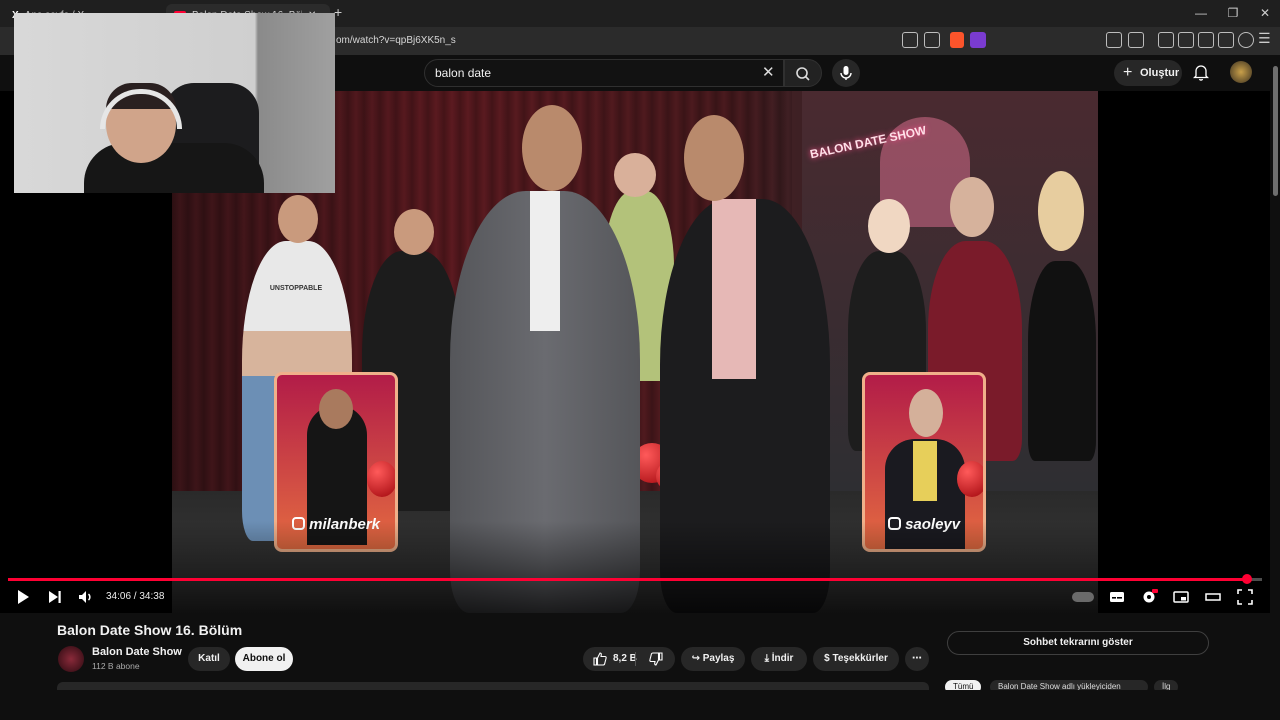 The height and width of the screenshot is (720, 1280). What do you see at coordinates (972, 207) in the screenshot?
I see `contestant-5-head` at bounding box center [972, 207].